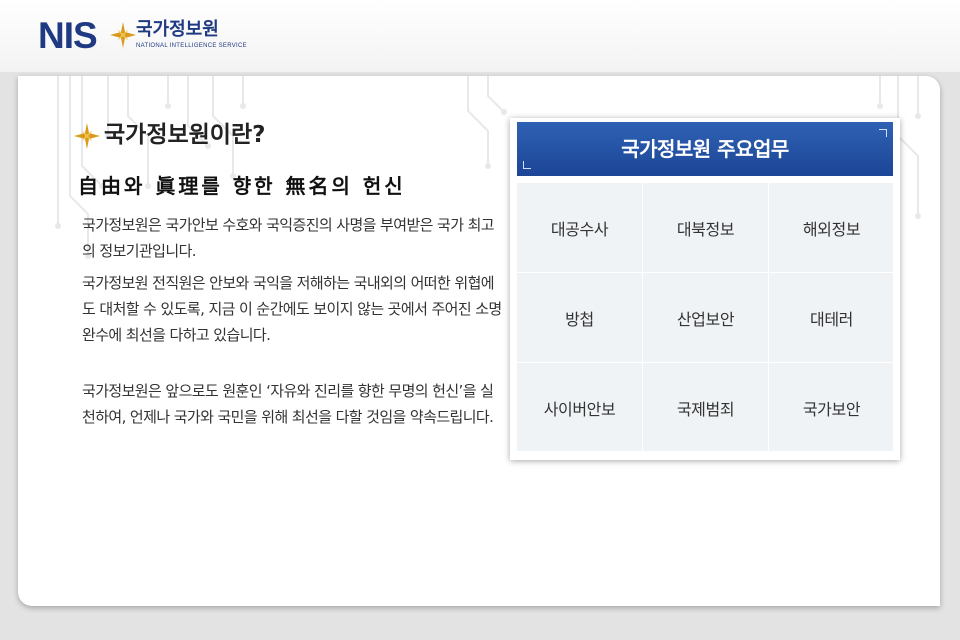 This screenshot has height=640, width=960. Describe the element at coordinates (831, 407) in the screenshot. I see `duty-item-national-security: 국가보안` at that location.